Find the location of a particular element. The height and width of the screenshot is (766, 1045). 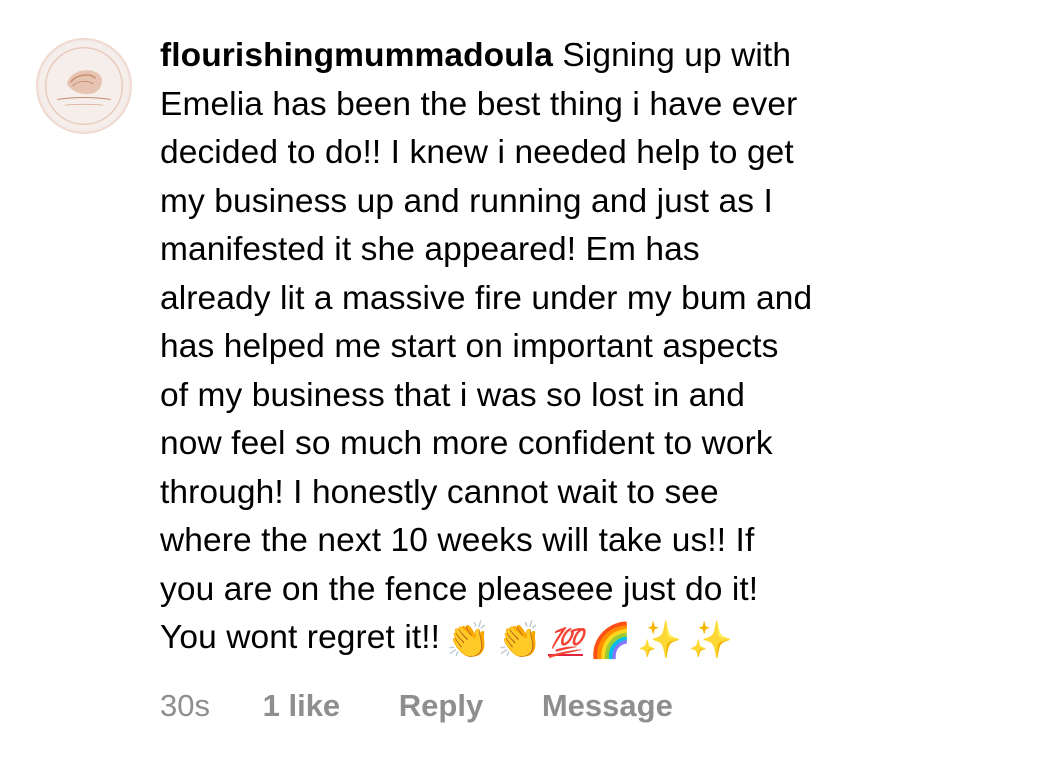

comment-line: through! I honestly cannot wait to see is located at coordinates (439, 492).